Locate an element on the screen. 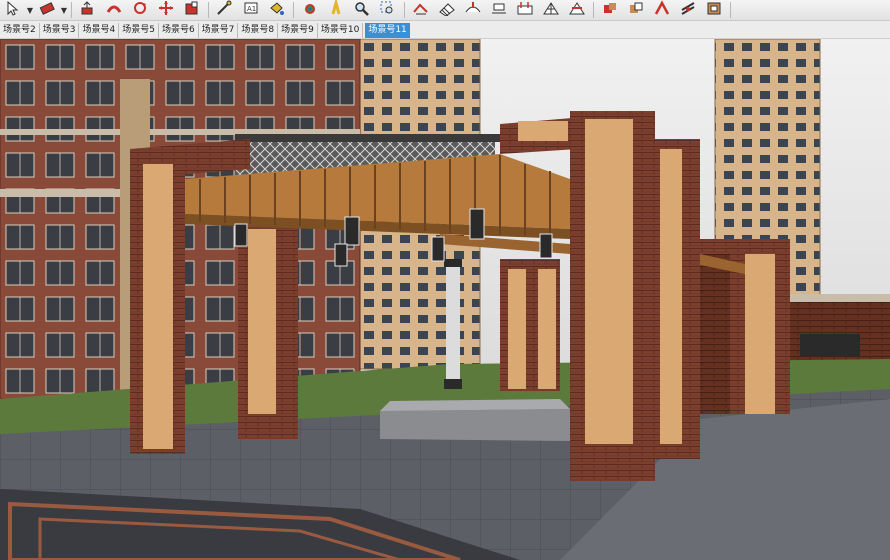 This screenshot has width=890, height=560. select-tool-dropdown-arrow: ▼ is located at coordinates (30, 10).